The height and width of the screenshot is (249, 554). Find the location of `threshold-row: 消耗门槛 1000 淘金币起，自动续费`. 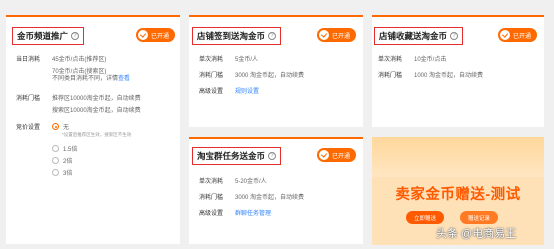

threshold-row: 消耗门槛 1000 淘金币起，自动续费 is located at coordinates (430, 74).